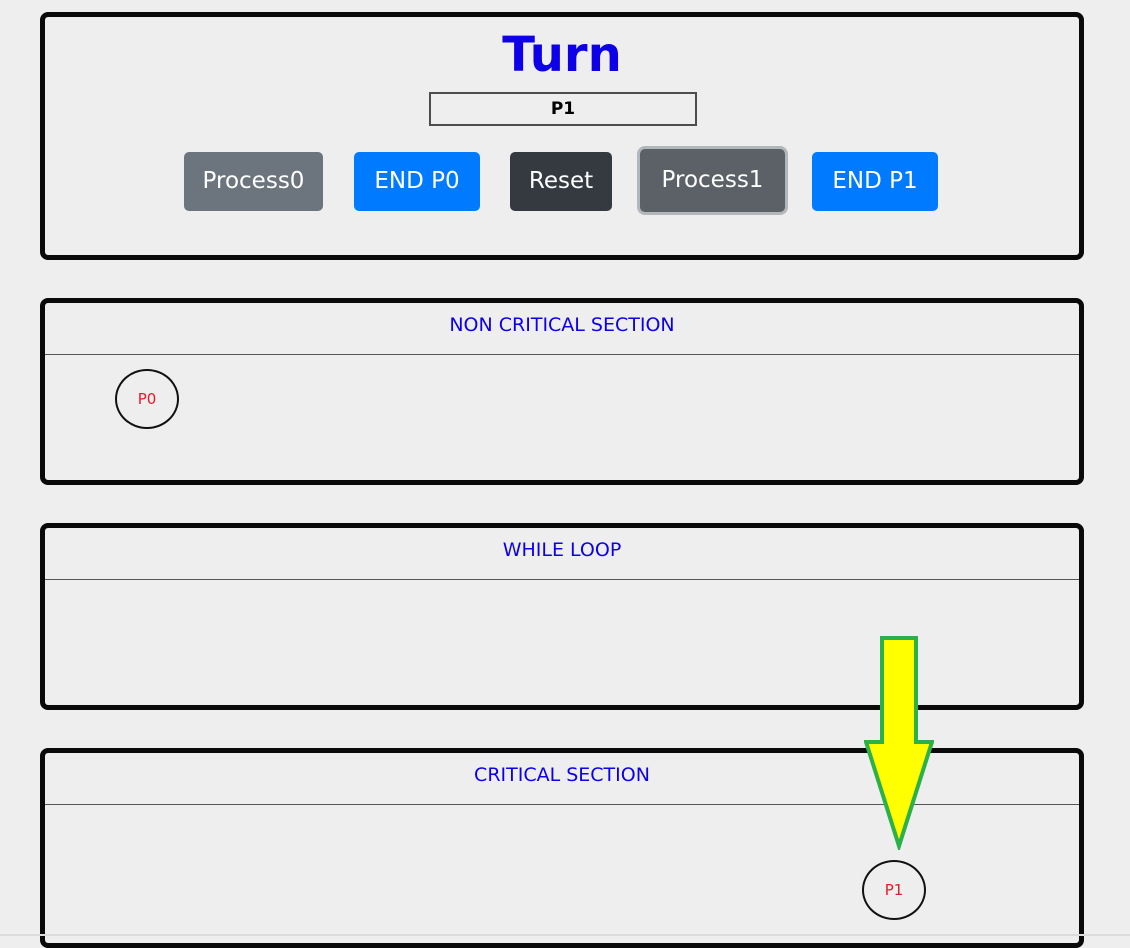 Image resolution: width=1130 pixels, height=948 pixels. What do you see at coordinates (253, 181) in the screenshot?
I see `process0-button: Process0` at bounding box center [253, 181].